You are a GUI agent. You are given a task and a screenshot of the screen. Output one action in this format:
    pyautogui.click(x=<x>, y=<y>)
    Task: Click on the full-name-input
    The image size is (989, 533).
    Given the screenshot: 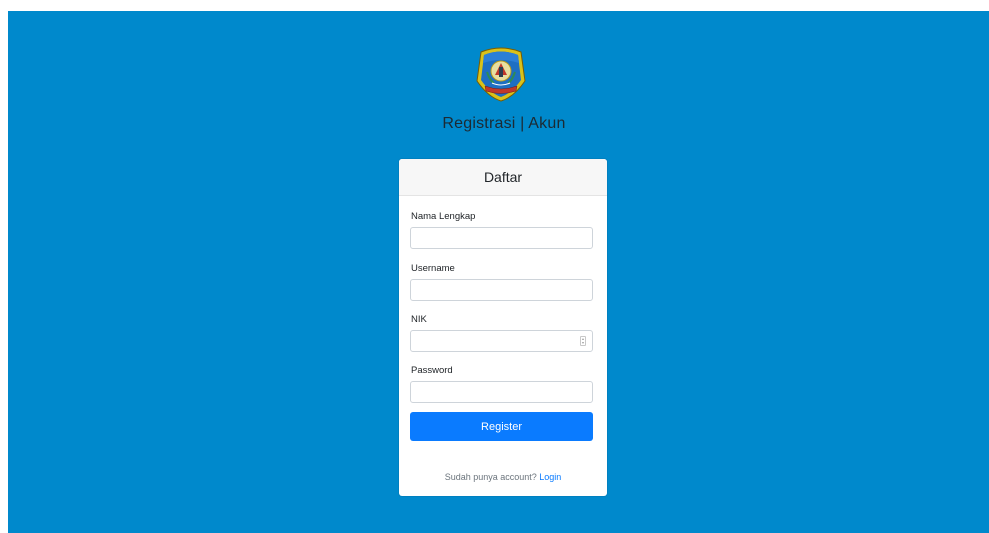 What is the action you would take?
    pyautogui.click(x=501, y=238)
    